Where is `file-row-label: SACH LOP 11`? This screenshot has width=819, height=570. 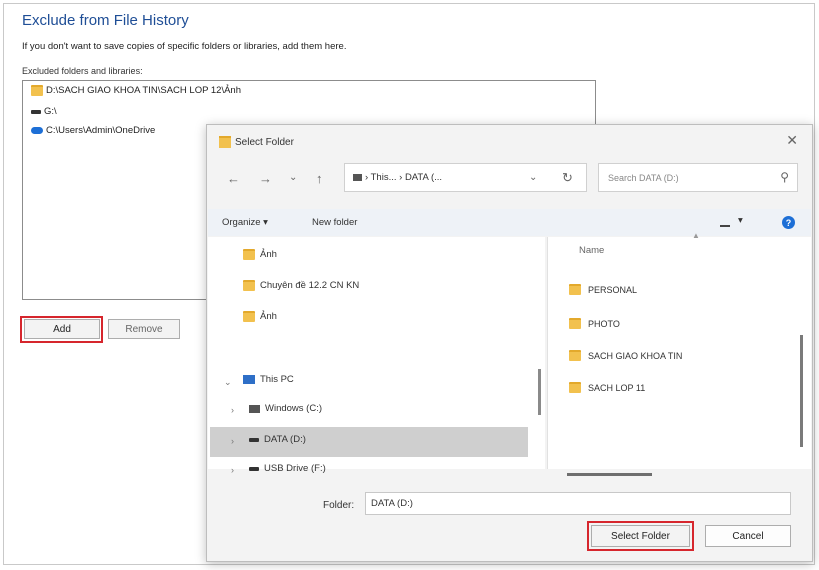 file-row-label: SACH LOP 11 is located at coordinates (617, 387).